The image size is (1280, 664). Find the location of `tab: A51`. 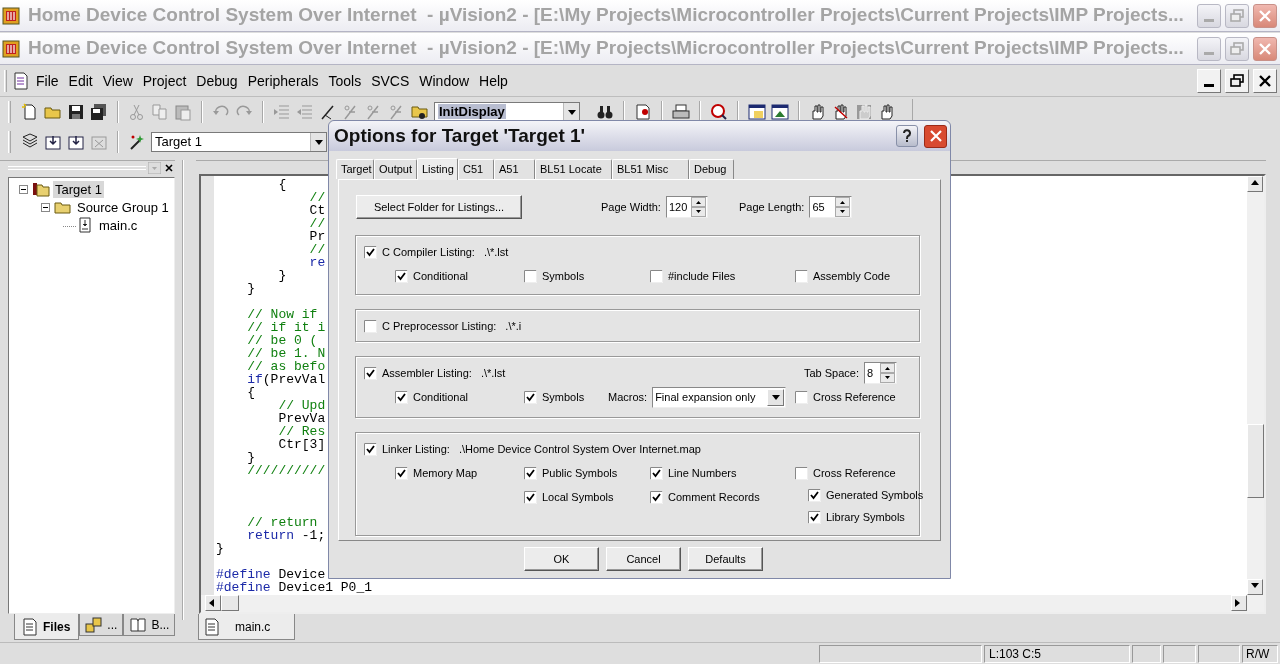

tab: A51 is located at coordinates (514, 169).